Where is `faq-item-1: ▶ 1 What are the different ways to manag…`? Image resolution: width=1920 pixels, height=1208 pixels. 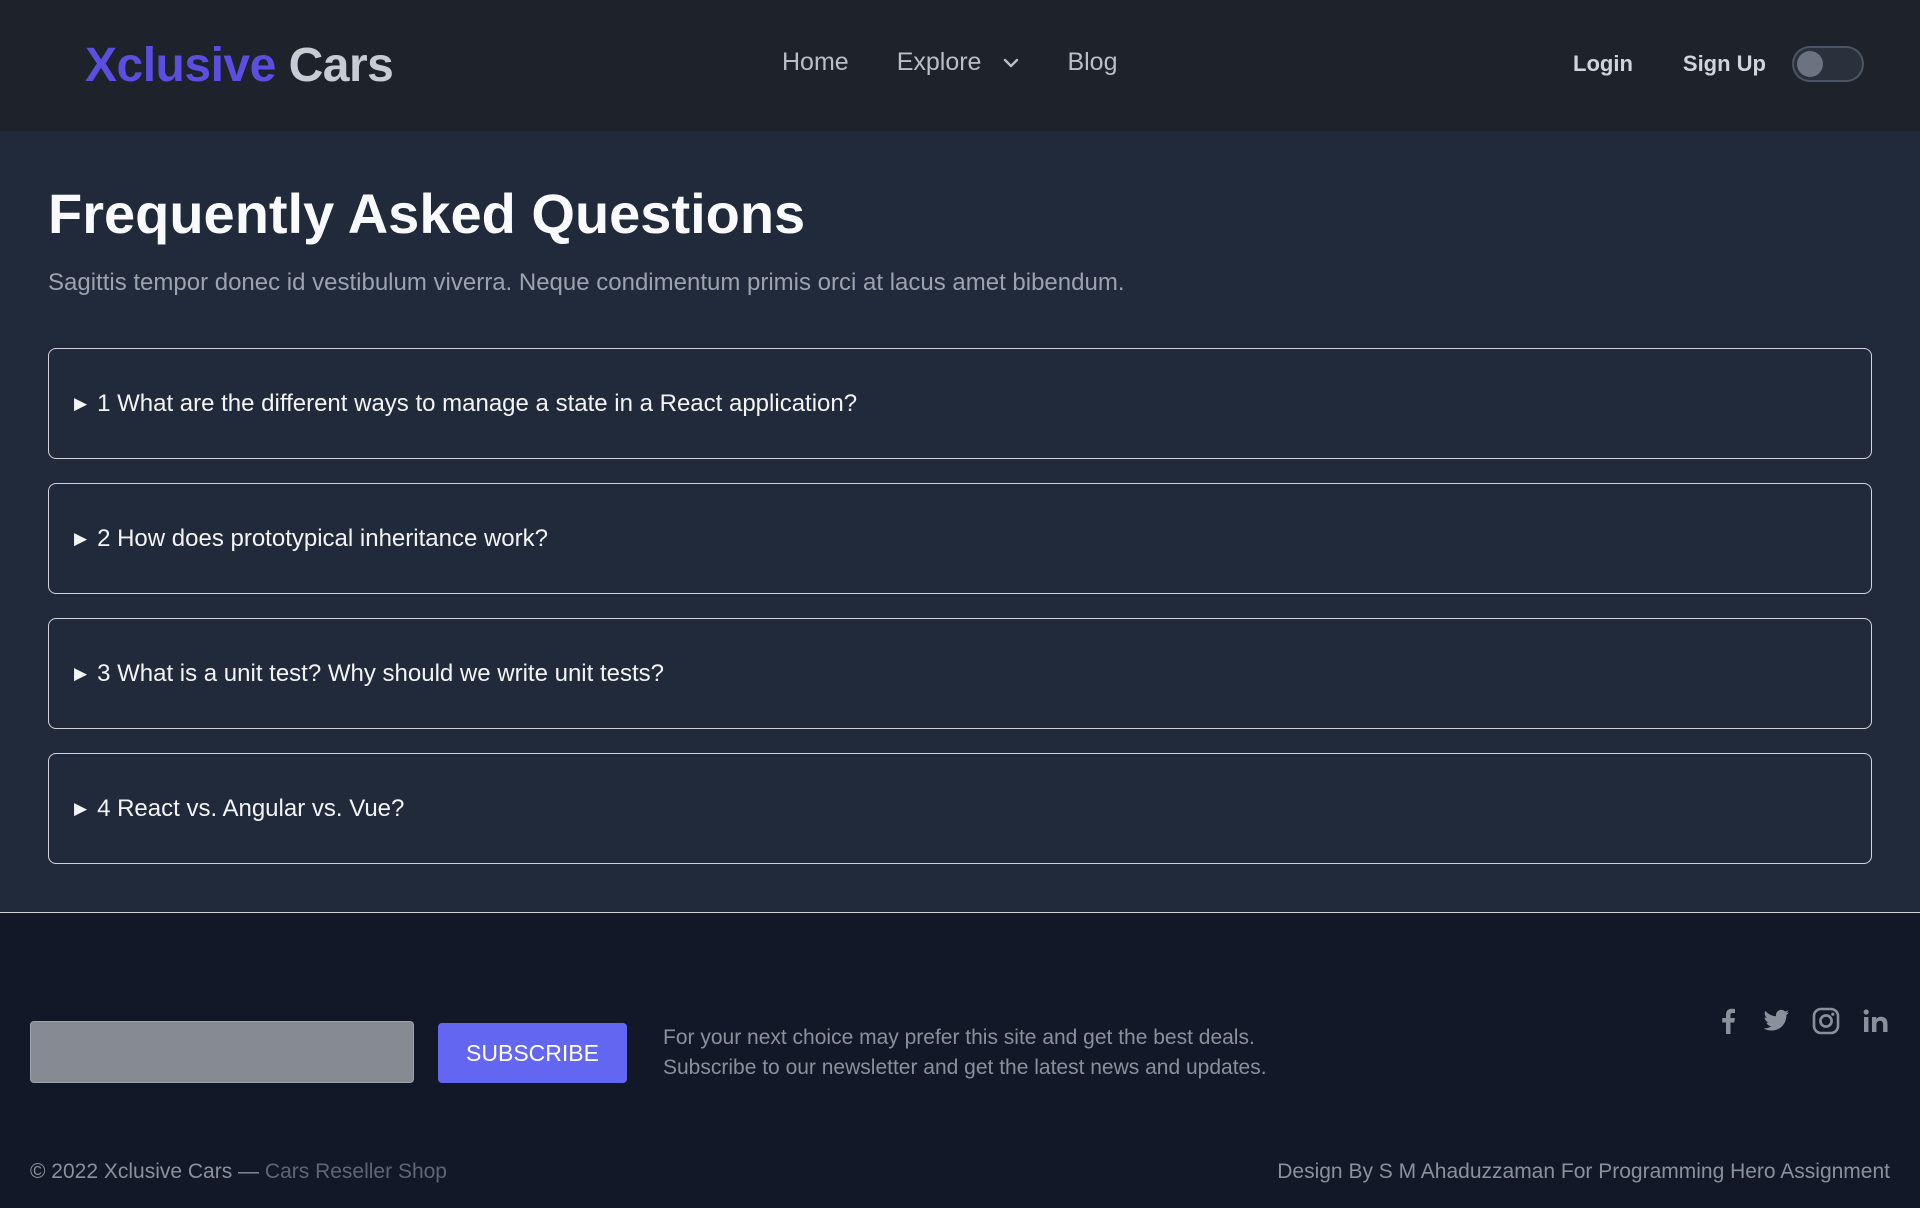
faq-item-1: ▶ 1 What are the different ways to manag… is located at coordinates (960, 403).